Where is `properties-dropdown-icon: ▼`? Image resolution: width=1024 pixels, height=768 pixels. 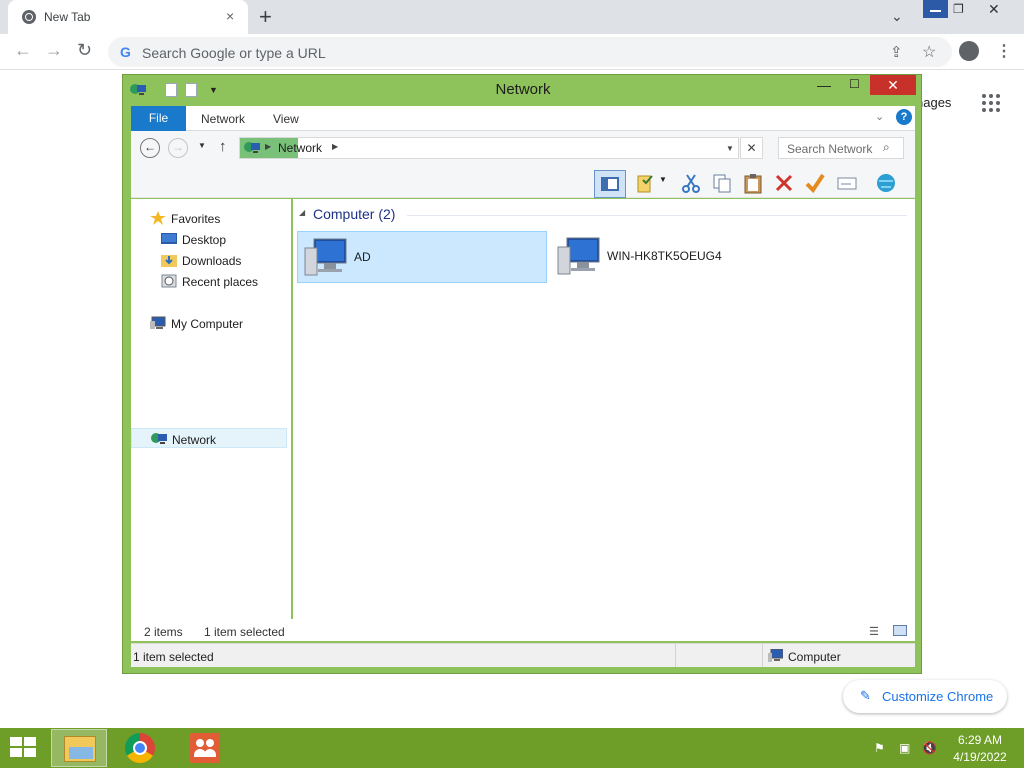
properties-dropdown-icon: ▼ is located at coordinates (670, 186).